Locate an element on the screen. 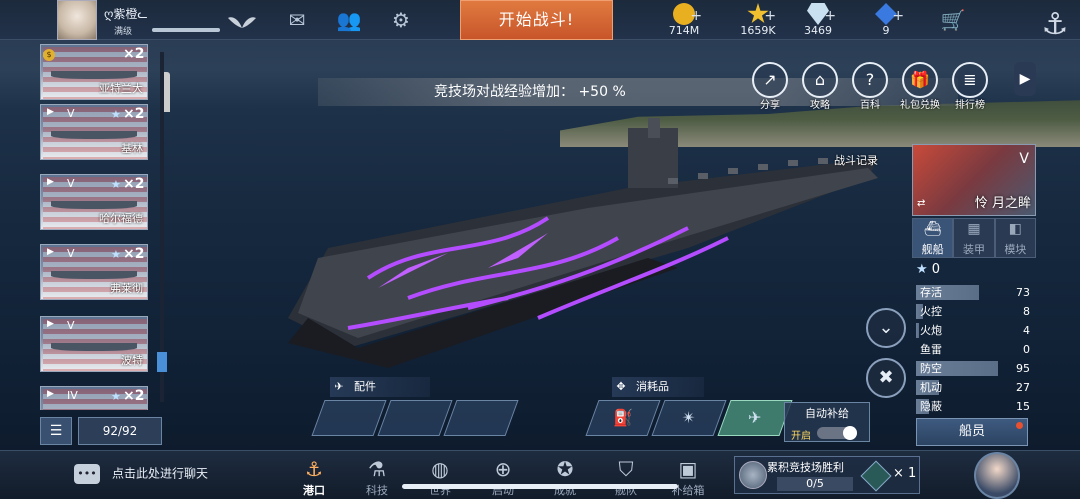  nav-supply-box: ▣ 补给箱 is located at coordinates (688, 477).